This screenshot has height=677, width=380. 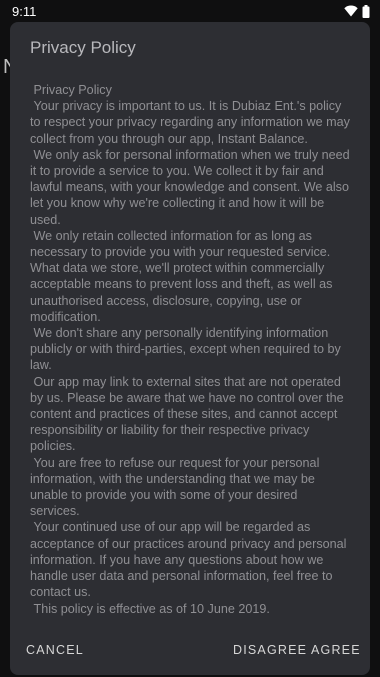 What do you see at coordinates (83, 47) in the screenshot?
I see `dialog-title: Privacy Policy` at bounding box center [83, 47].